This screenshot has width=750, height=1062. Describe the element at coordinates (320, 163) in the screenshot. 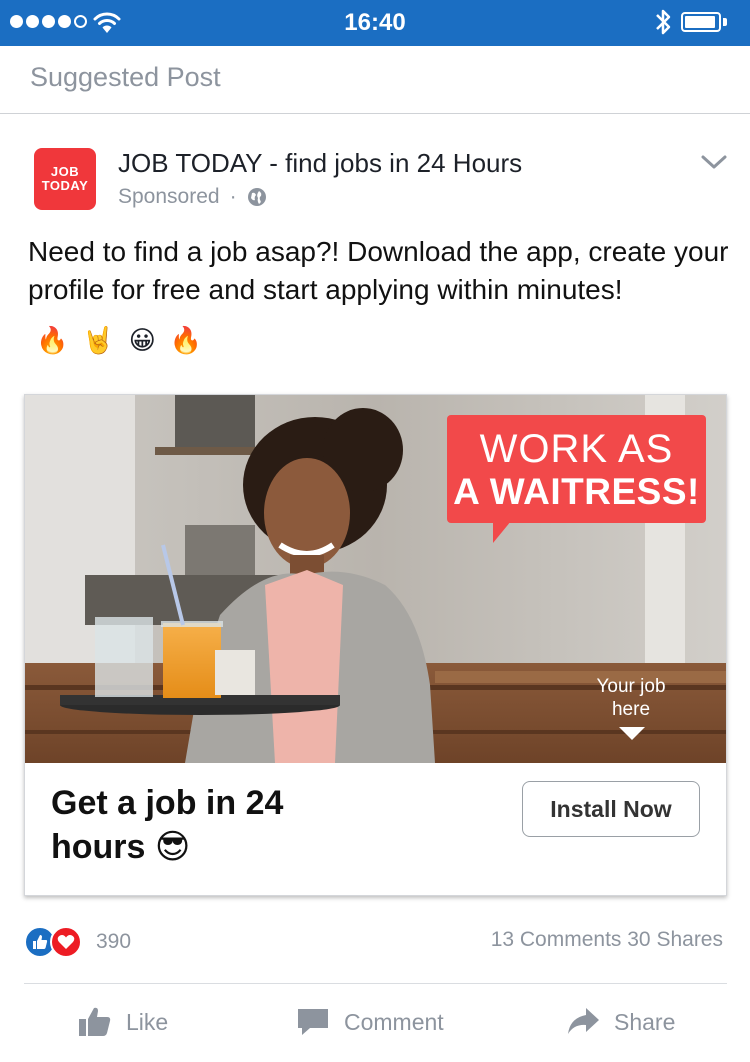

I see `page-name-link: JOB TODAY - find jobs in 24 Hours` at that location.